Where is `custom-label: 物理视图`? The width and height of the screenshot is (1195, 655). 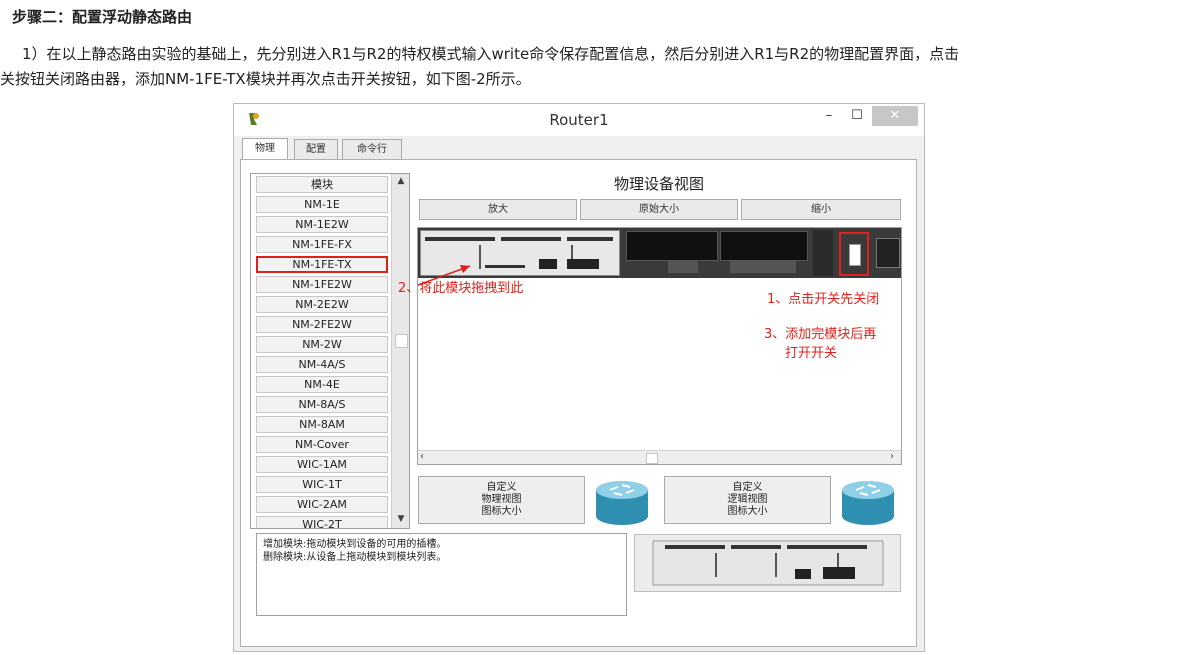 custom-label: 物理视图 is located at coordinates (501, 499).